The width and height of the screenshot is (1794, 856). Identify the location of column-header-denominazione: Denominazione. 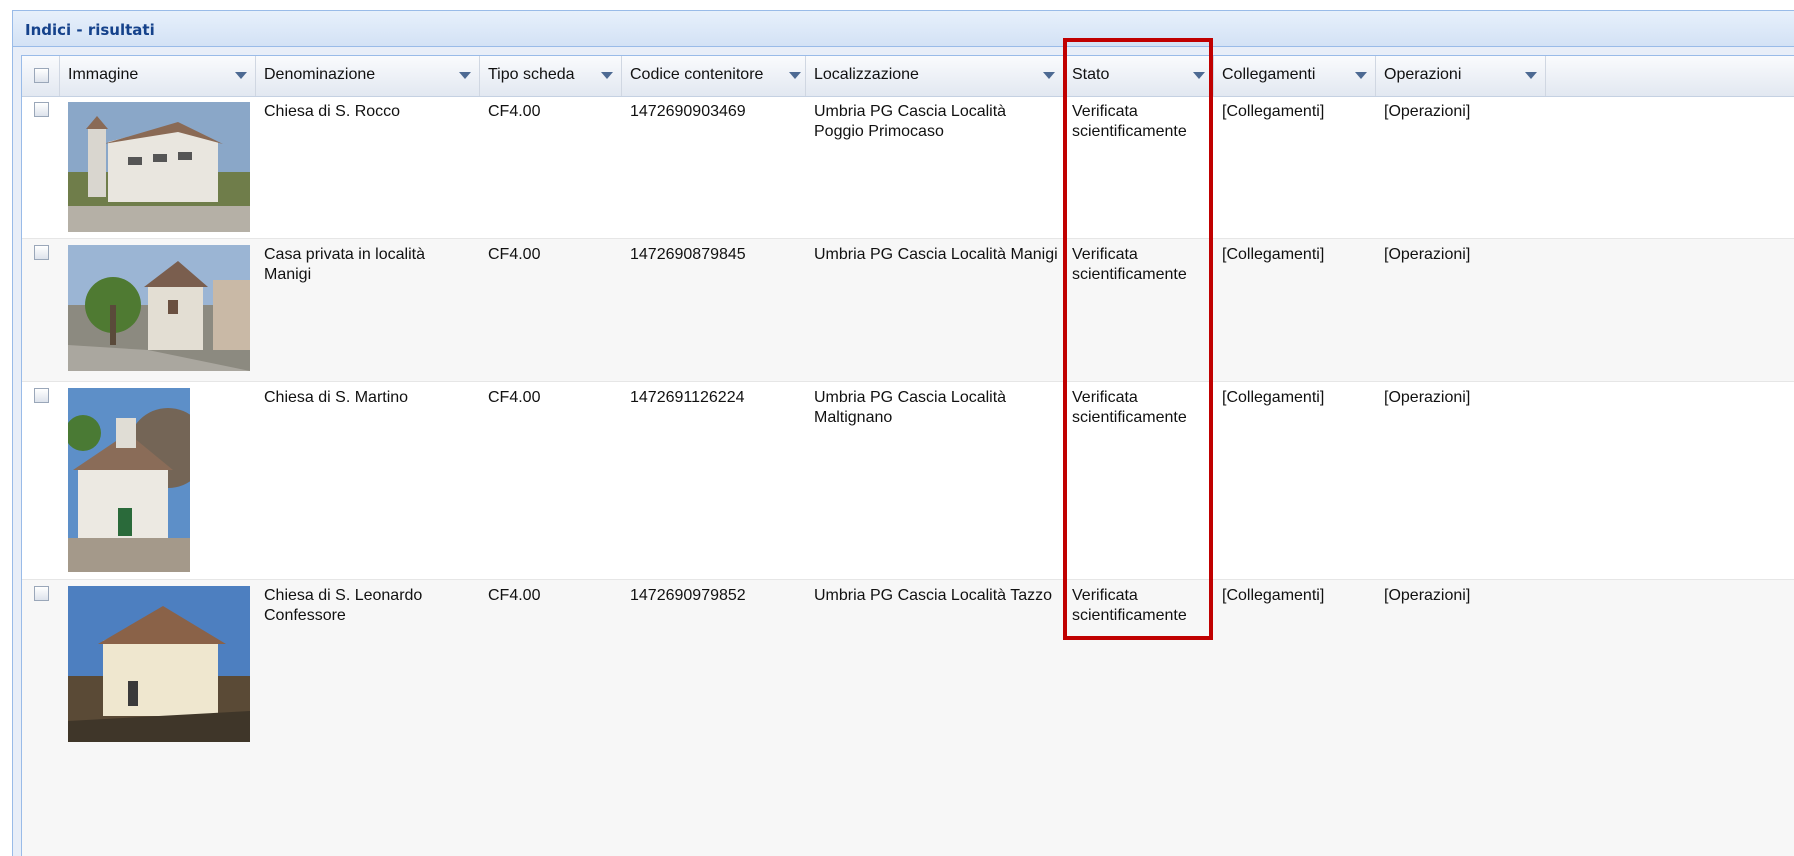
(368, 76).